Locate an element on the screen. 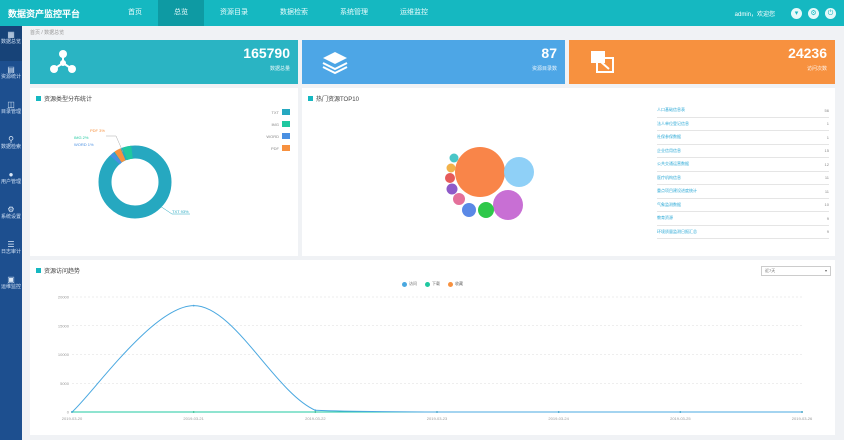 This screenshot has height=440, width=844. user-greeting: admin，欢迎您 is located at coordinates (755, 13).